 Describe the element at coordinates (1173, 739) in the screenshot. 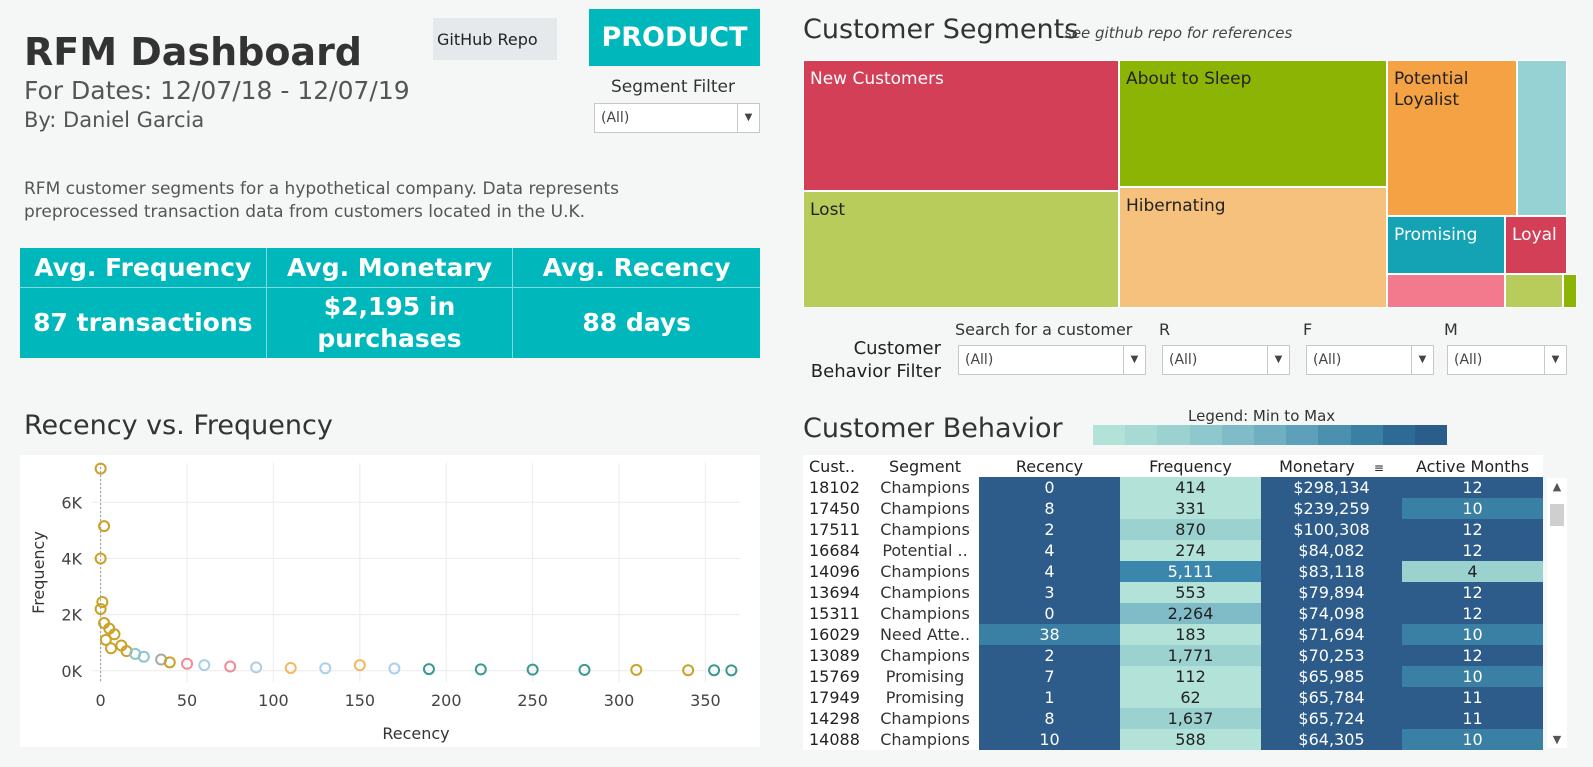

I see `table-row: 14088 Champions 10 588 $64,305 10` at that location.